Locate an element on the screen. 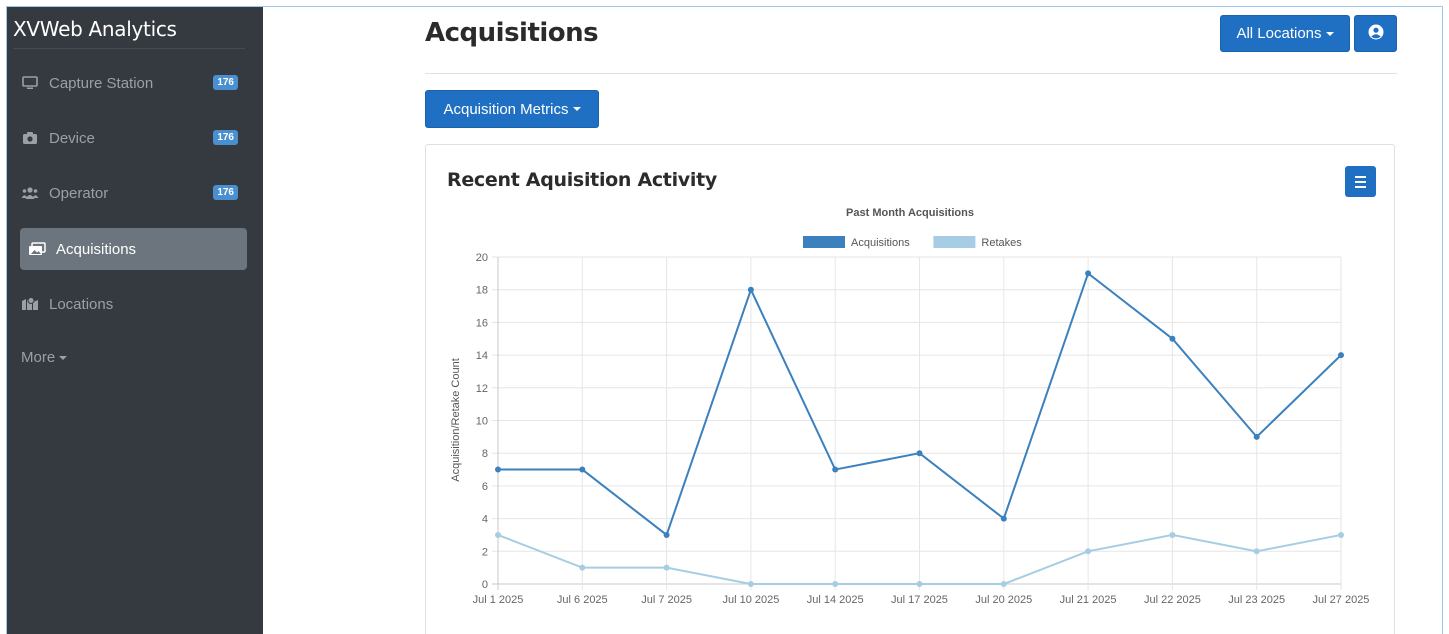  all-locations-label: All Locations is located at coordinates (1279, 33).